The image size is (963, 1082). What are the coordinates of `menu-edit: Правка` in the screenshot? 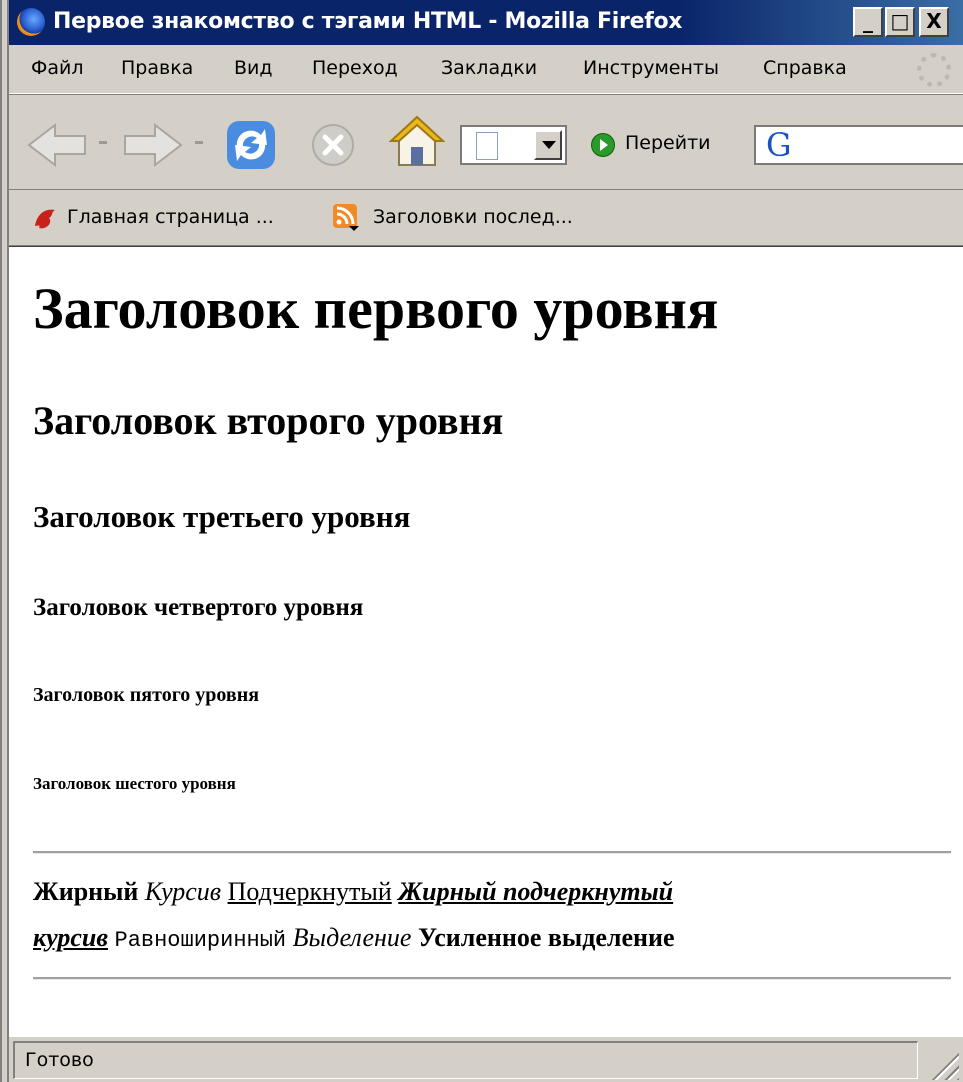 It's located at (157, 68).